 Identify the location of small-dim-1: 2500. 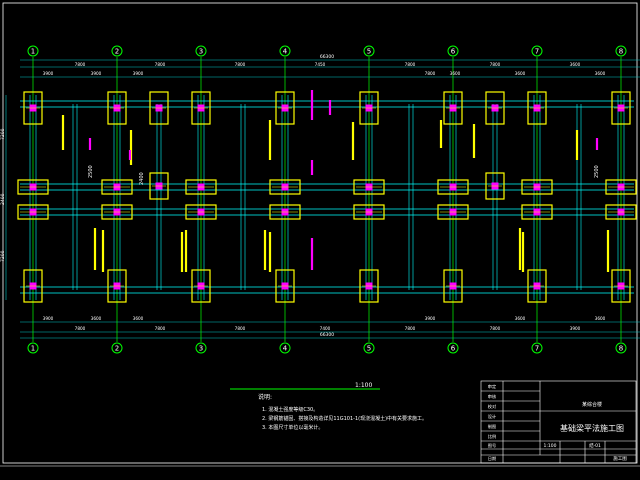
(91, 171).